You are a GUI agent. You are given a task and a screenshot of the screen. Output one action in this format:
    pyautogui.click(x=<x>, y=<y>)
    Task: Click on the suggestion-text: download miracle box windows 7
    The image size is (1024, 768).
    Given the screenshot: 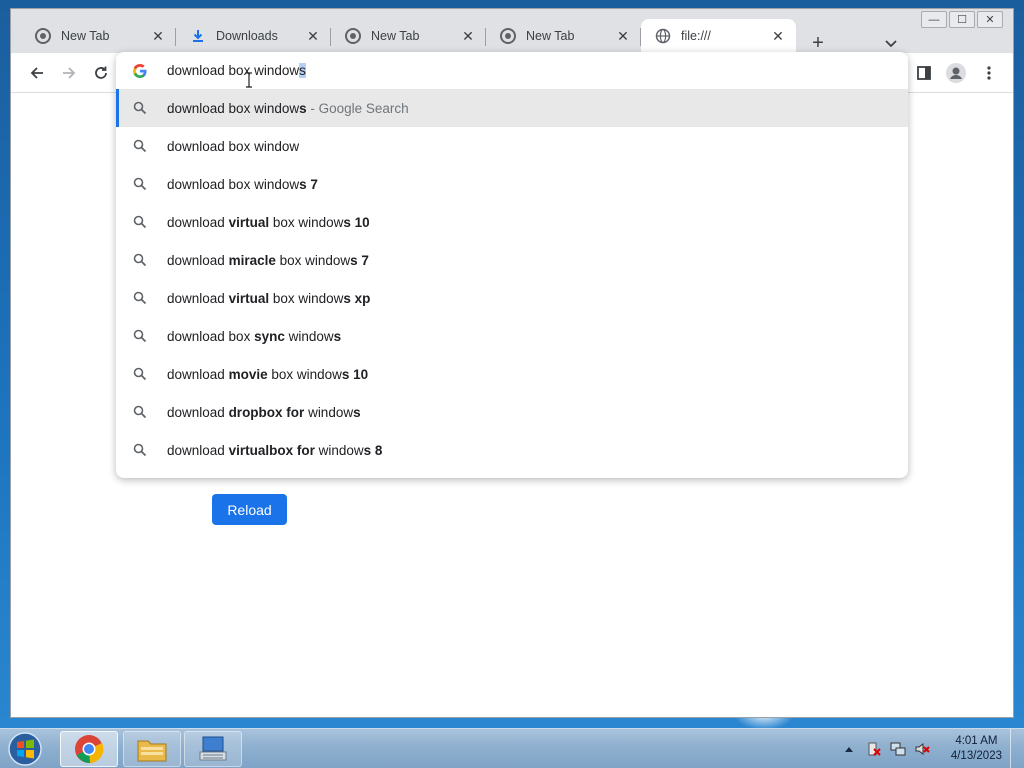 What is the action you would take?
    pyautogui.click(x=268, y=260)
    